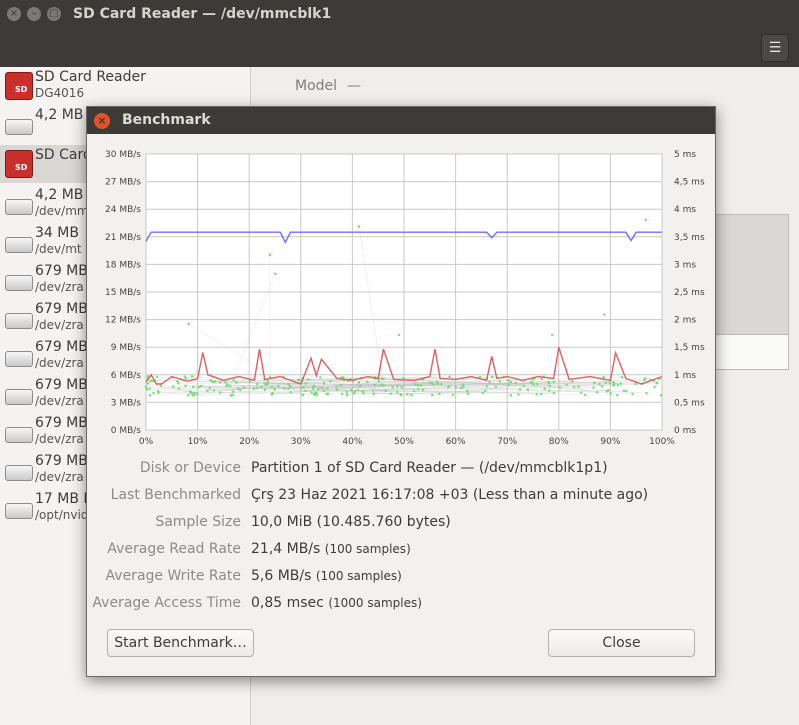 The image size is (799, 725). Describe the element at coordinates (689, 293) in the screenshot. I see `right-tick-label: 2,5 ms` at that location.